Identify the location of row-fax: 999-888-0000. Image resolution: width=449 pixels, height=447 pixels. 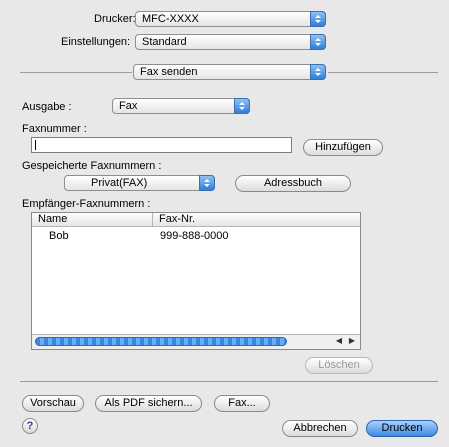
(194, 236).